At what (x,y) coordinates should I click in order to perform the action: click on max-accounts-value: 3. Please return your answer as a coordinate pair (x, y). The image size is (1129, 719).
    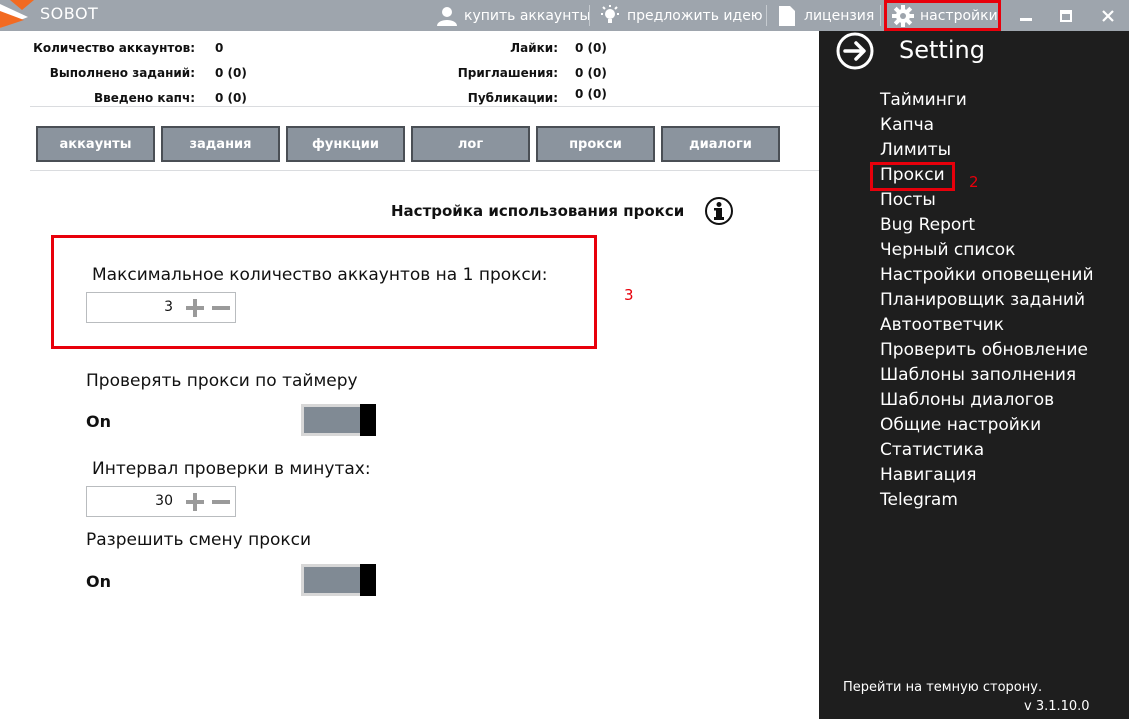
    Looking at the image, I should click on (168, 307).